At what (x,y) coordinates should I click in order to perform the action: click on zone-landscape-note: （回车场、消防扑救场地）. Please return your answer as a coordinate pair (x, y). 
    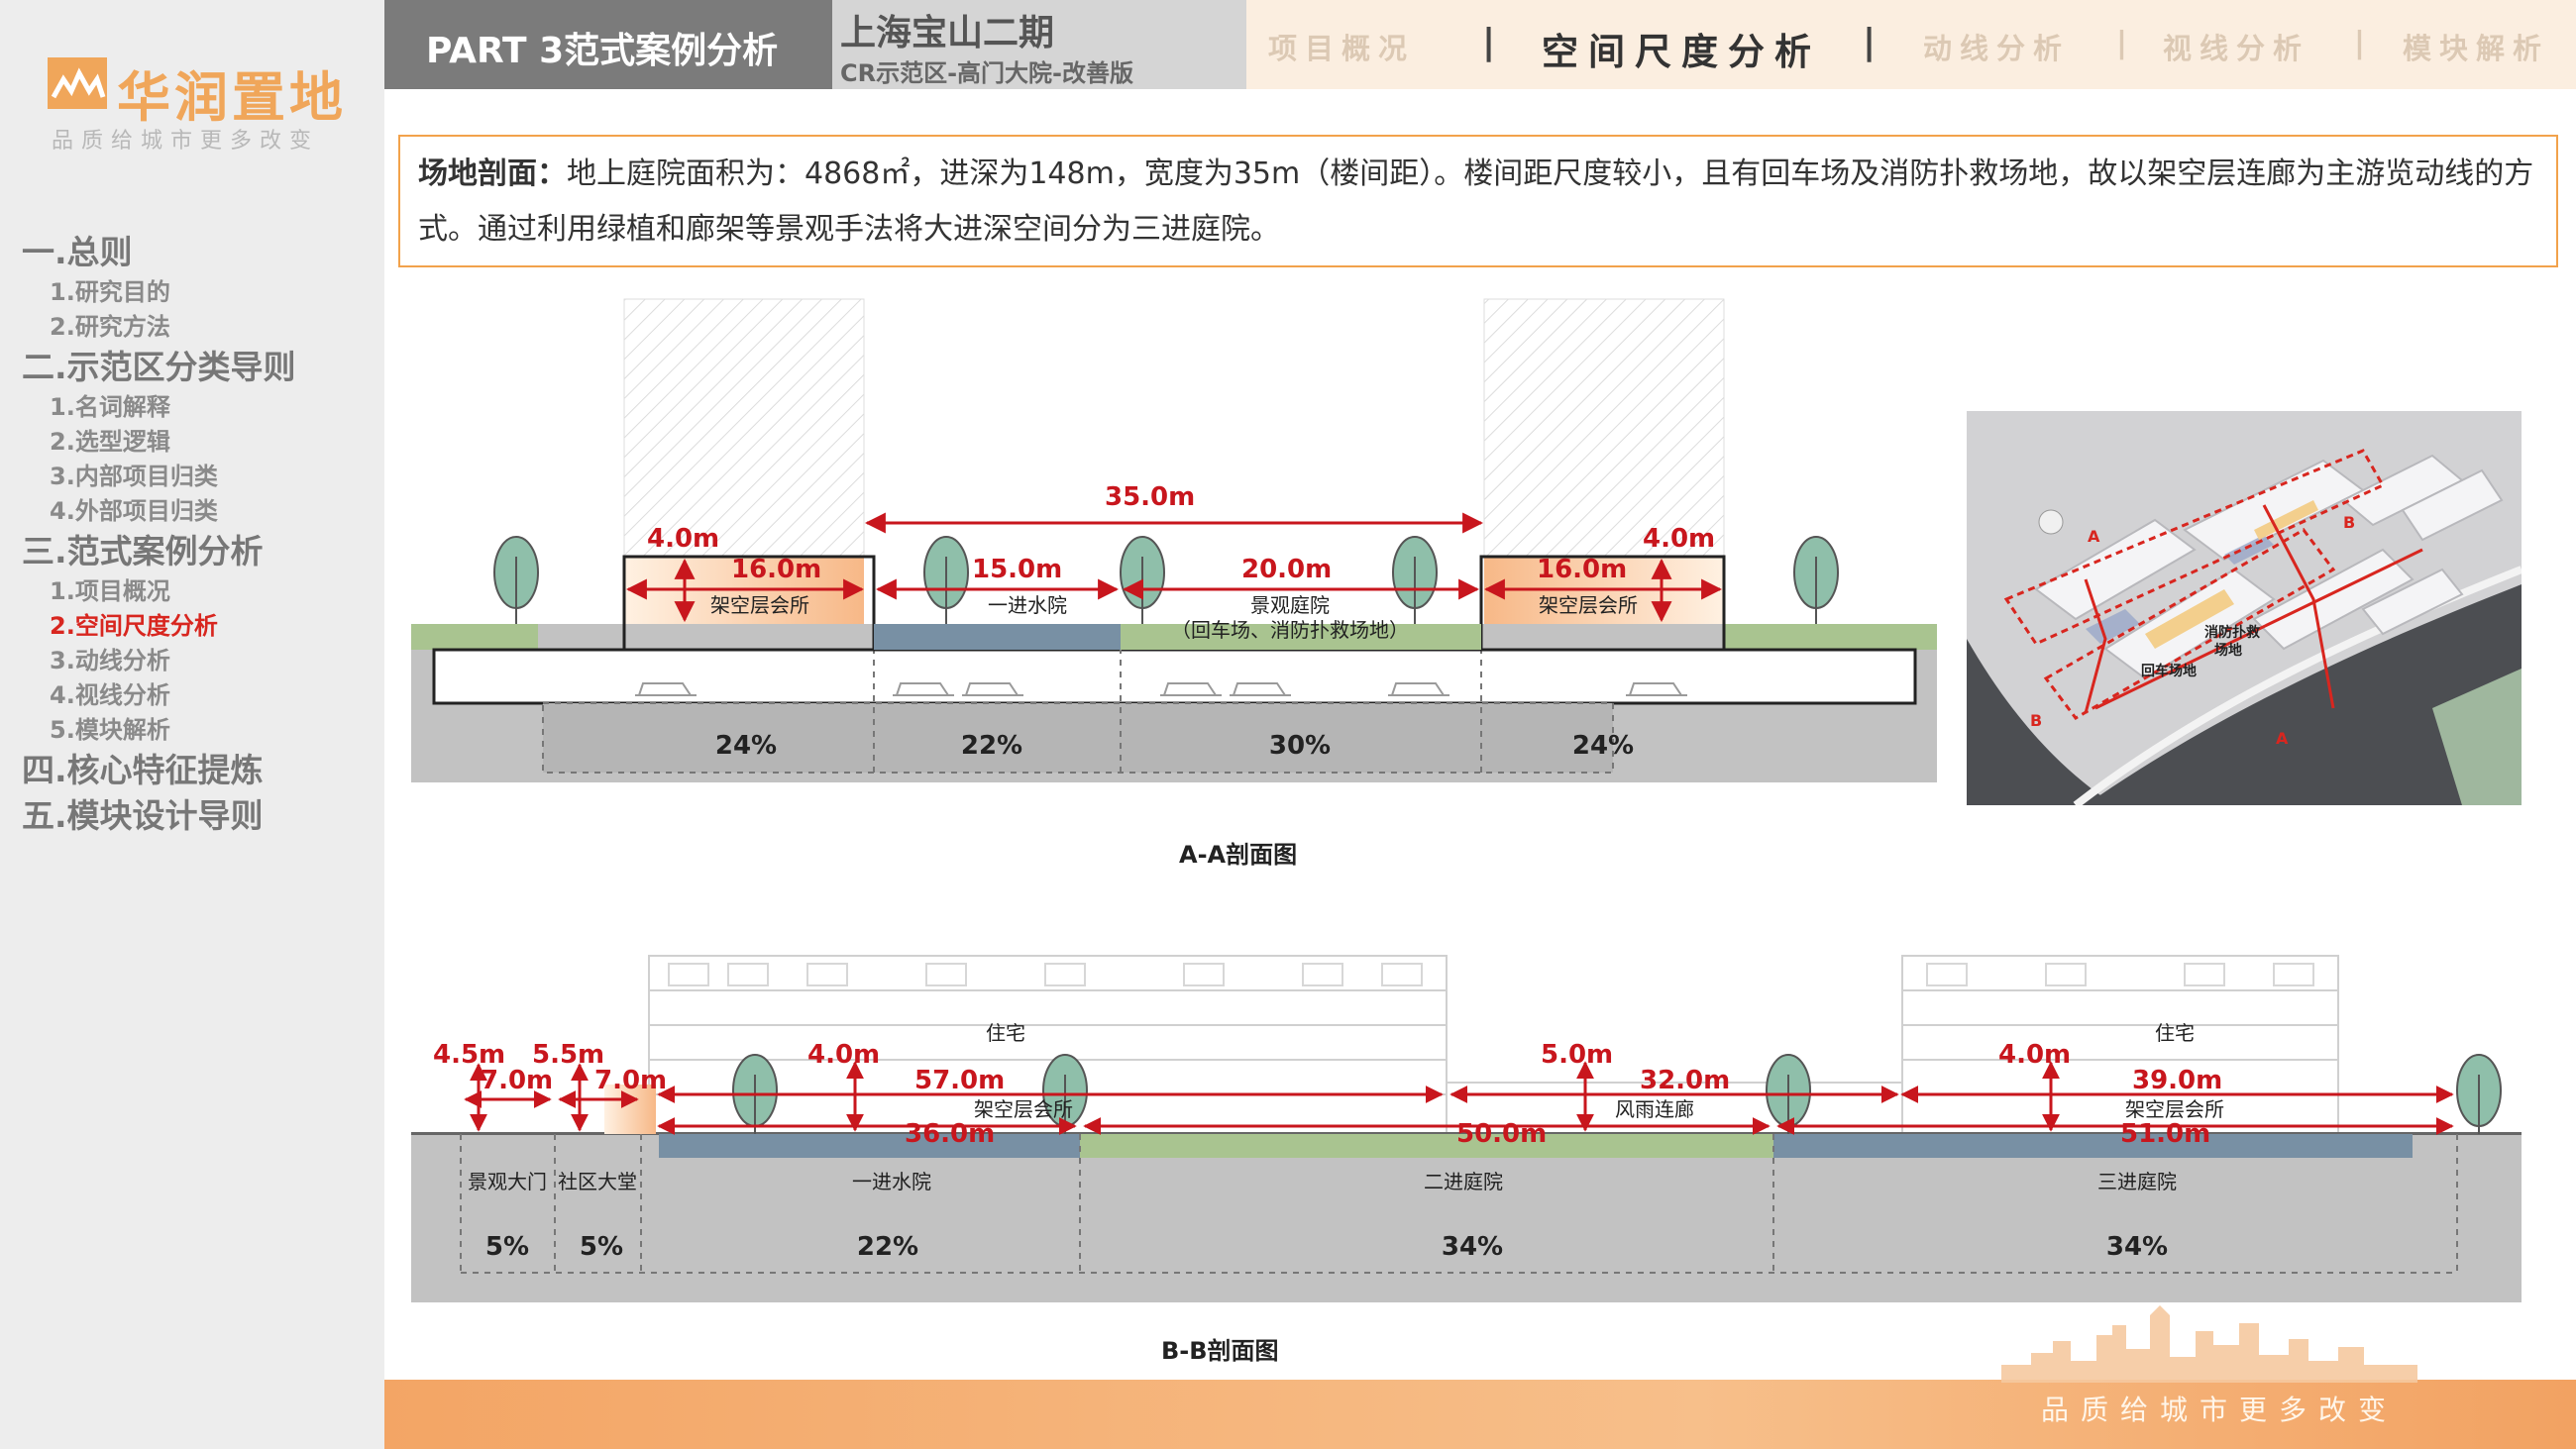
    Looking at the image, I should click on (1290, 630).